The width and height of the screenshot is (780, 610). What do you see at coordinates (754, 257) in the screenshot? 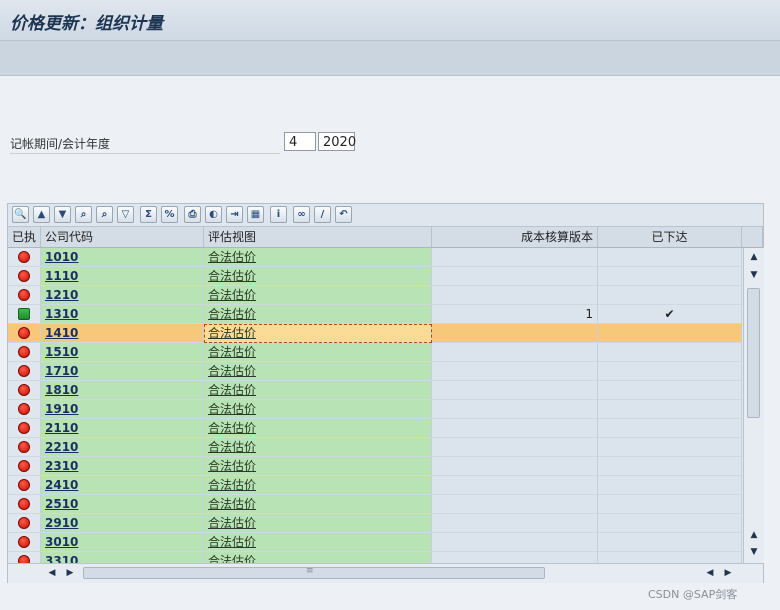
I see `scroll-up-icon: ▲` at bounding box center [754, 257].